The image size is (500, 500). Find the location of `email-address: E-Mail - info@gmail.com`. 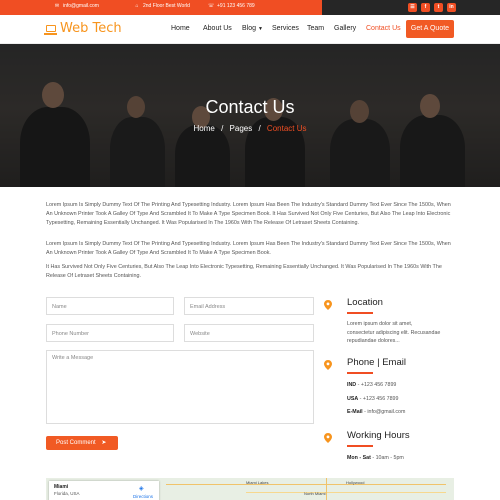

email-address: E-Mail - info@gmail.com is located at coordinates (376, 412).